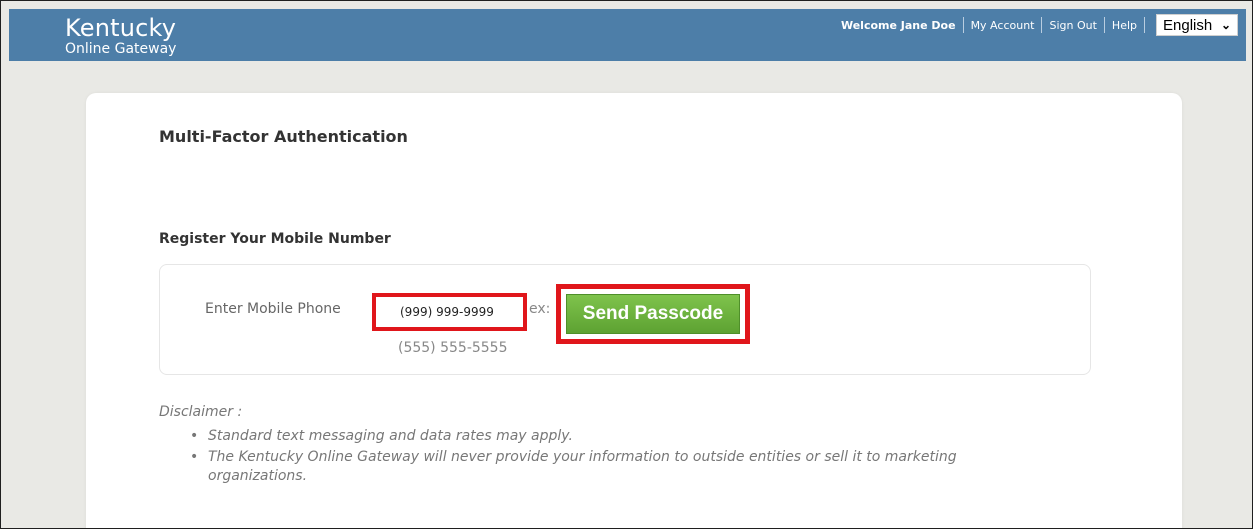 The image size is (1253, 529). I want to click on example-number: (555) 555-5555, so click(453, 348).